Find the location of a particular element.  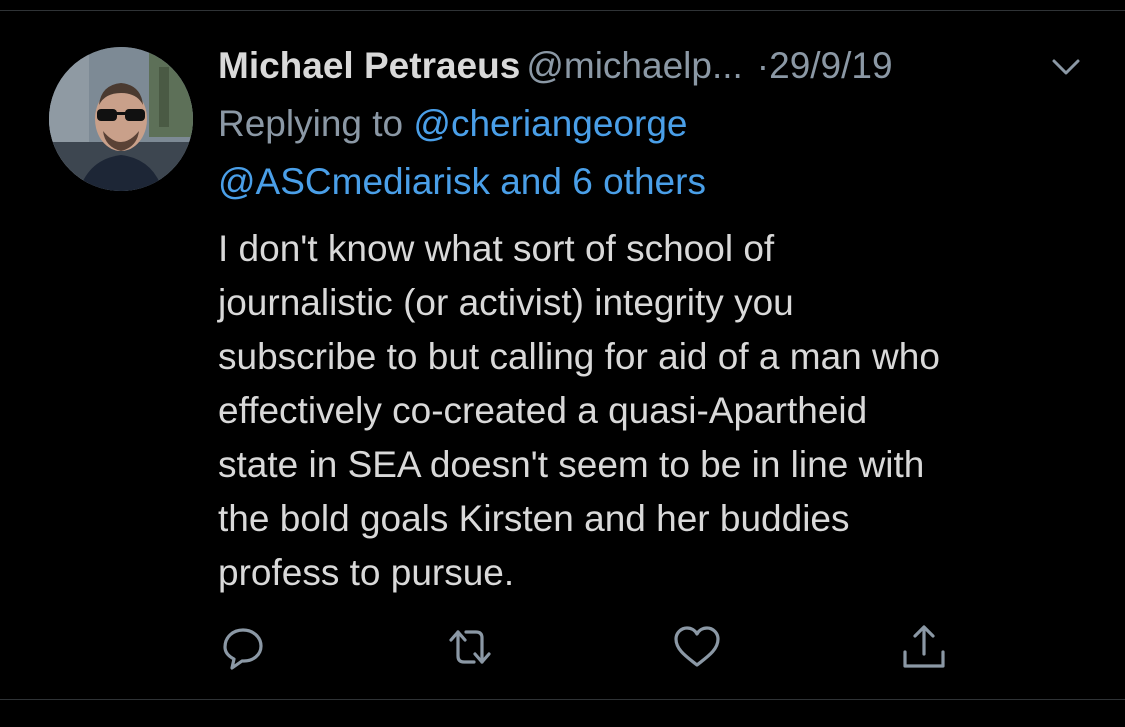

retweet-button is located at coordinates (470, 647).